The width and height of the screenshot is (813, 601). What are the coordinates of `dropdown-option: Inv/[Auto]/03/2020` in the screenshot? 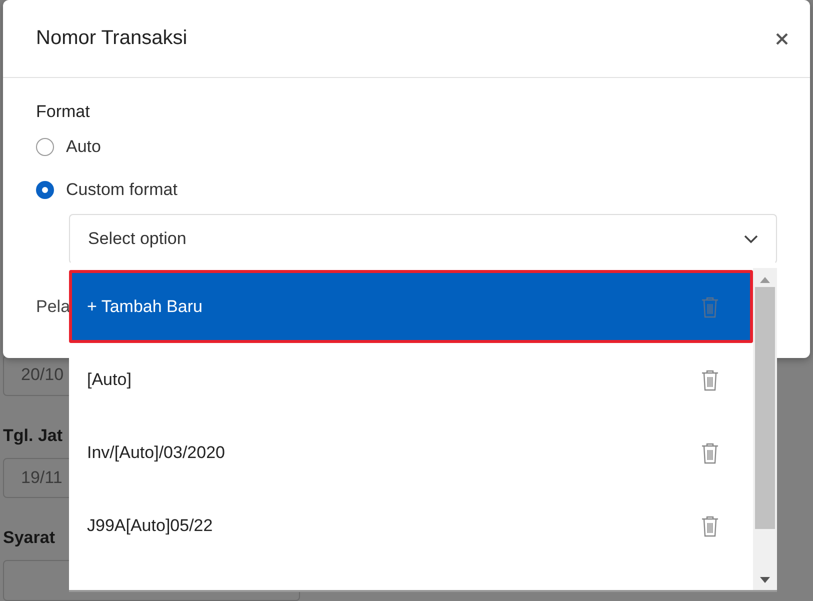 It's located at (411, 452).